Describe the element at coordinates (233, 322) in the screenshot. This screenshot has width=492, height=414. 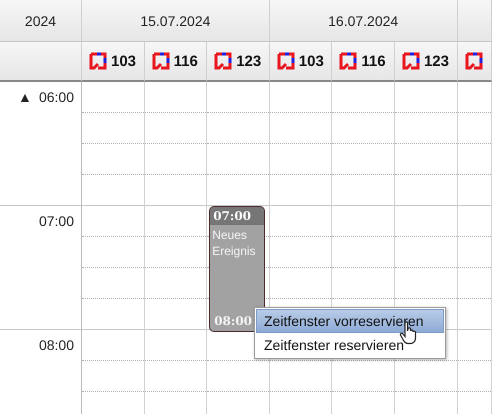
I see `event-end-time: 08:00` at that location.